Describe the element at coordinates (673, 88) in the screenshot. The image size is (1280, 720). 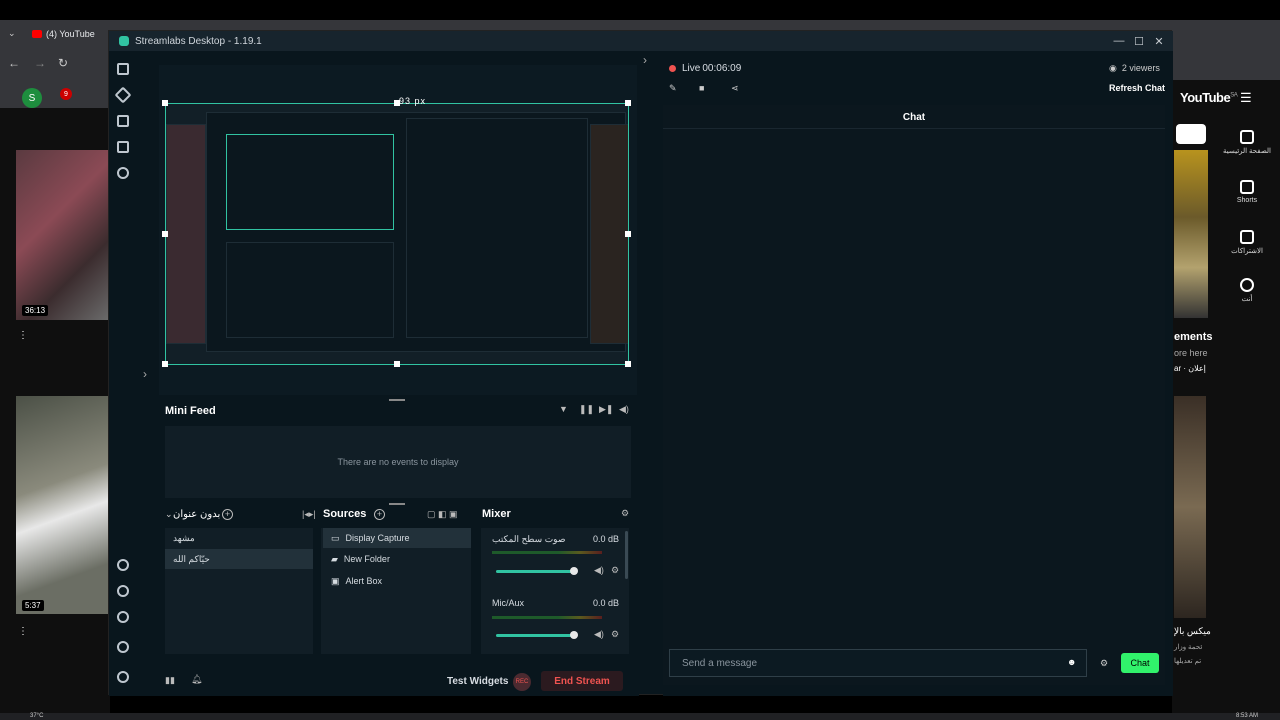
I see `edit-pencil-icon: ✎` at that location.